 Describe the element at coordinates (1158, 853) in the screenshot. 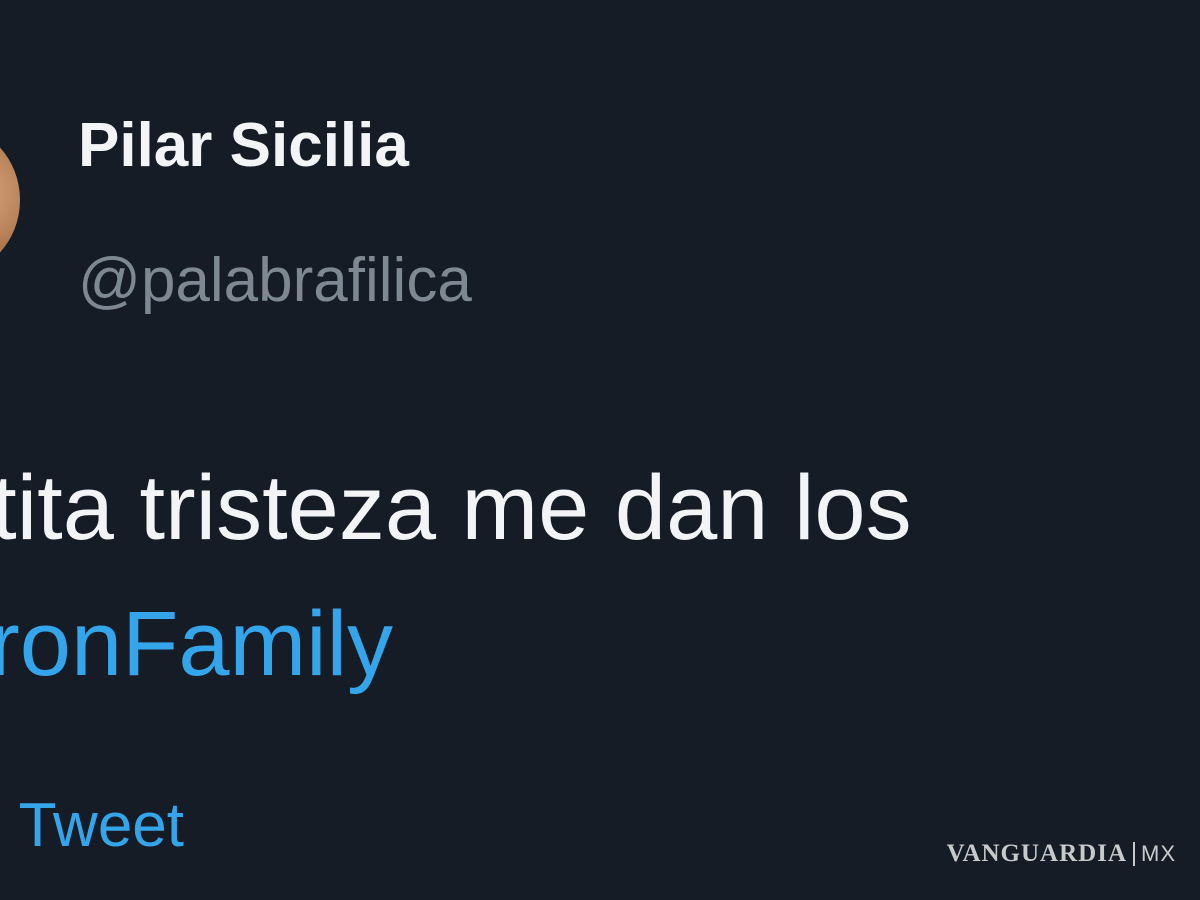

I see `watermark-country: MX` at that location.